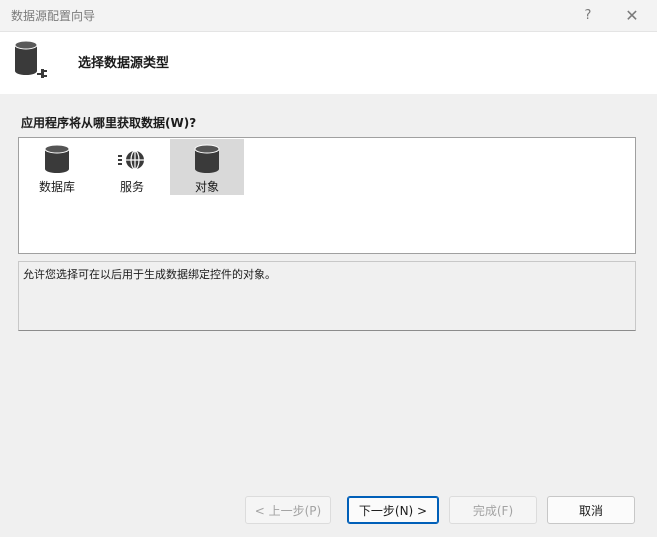 The image size is (657, 537). I want to click on help-button: ?, so click(588, 15).